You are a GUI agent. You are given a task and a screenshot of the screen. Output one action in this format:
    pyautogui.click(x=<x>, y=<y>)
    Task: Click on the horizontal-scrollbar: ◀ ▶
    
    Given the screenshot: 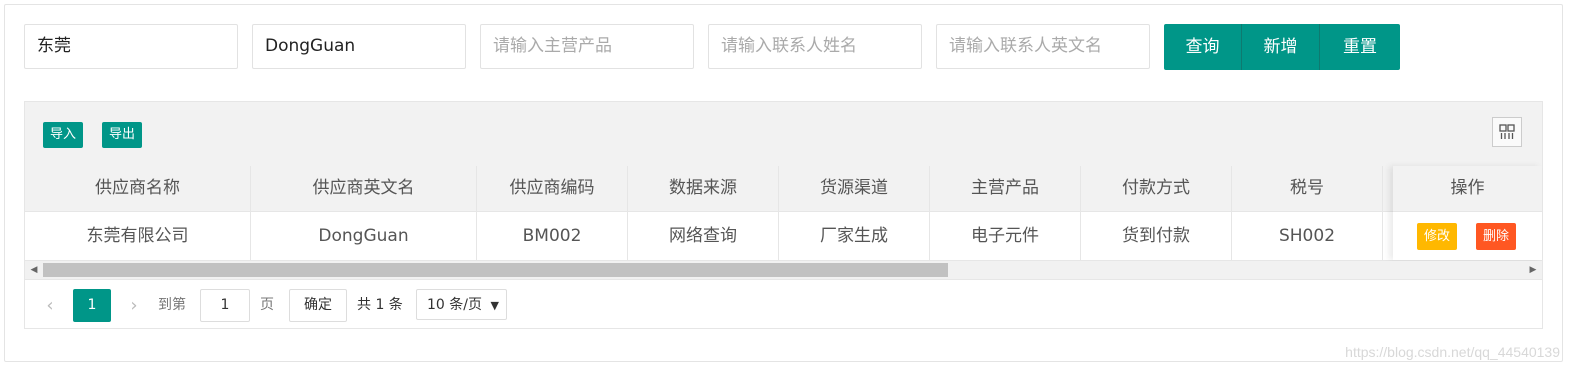 What is the action you would take?
    pyautogui.click(x=783, y=270)
    